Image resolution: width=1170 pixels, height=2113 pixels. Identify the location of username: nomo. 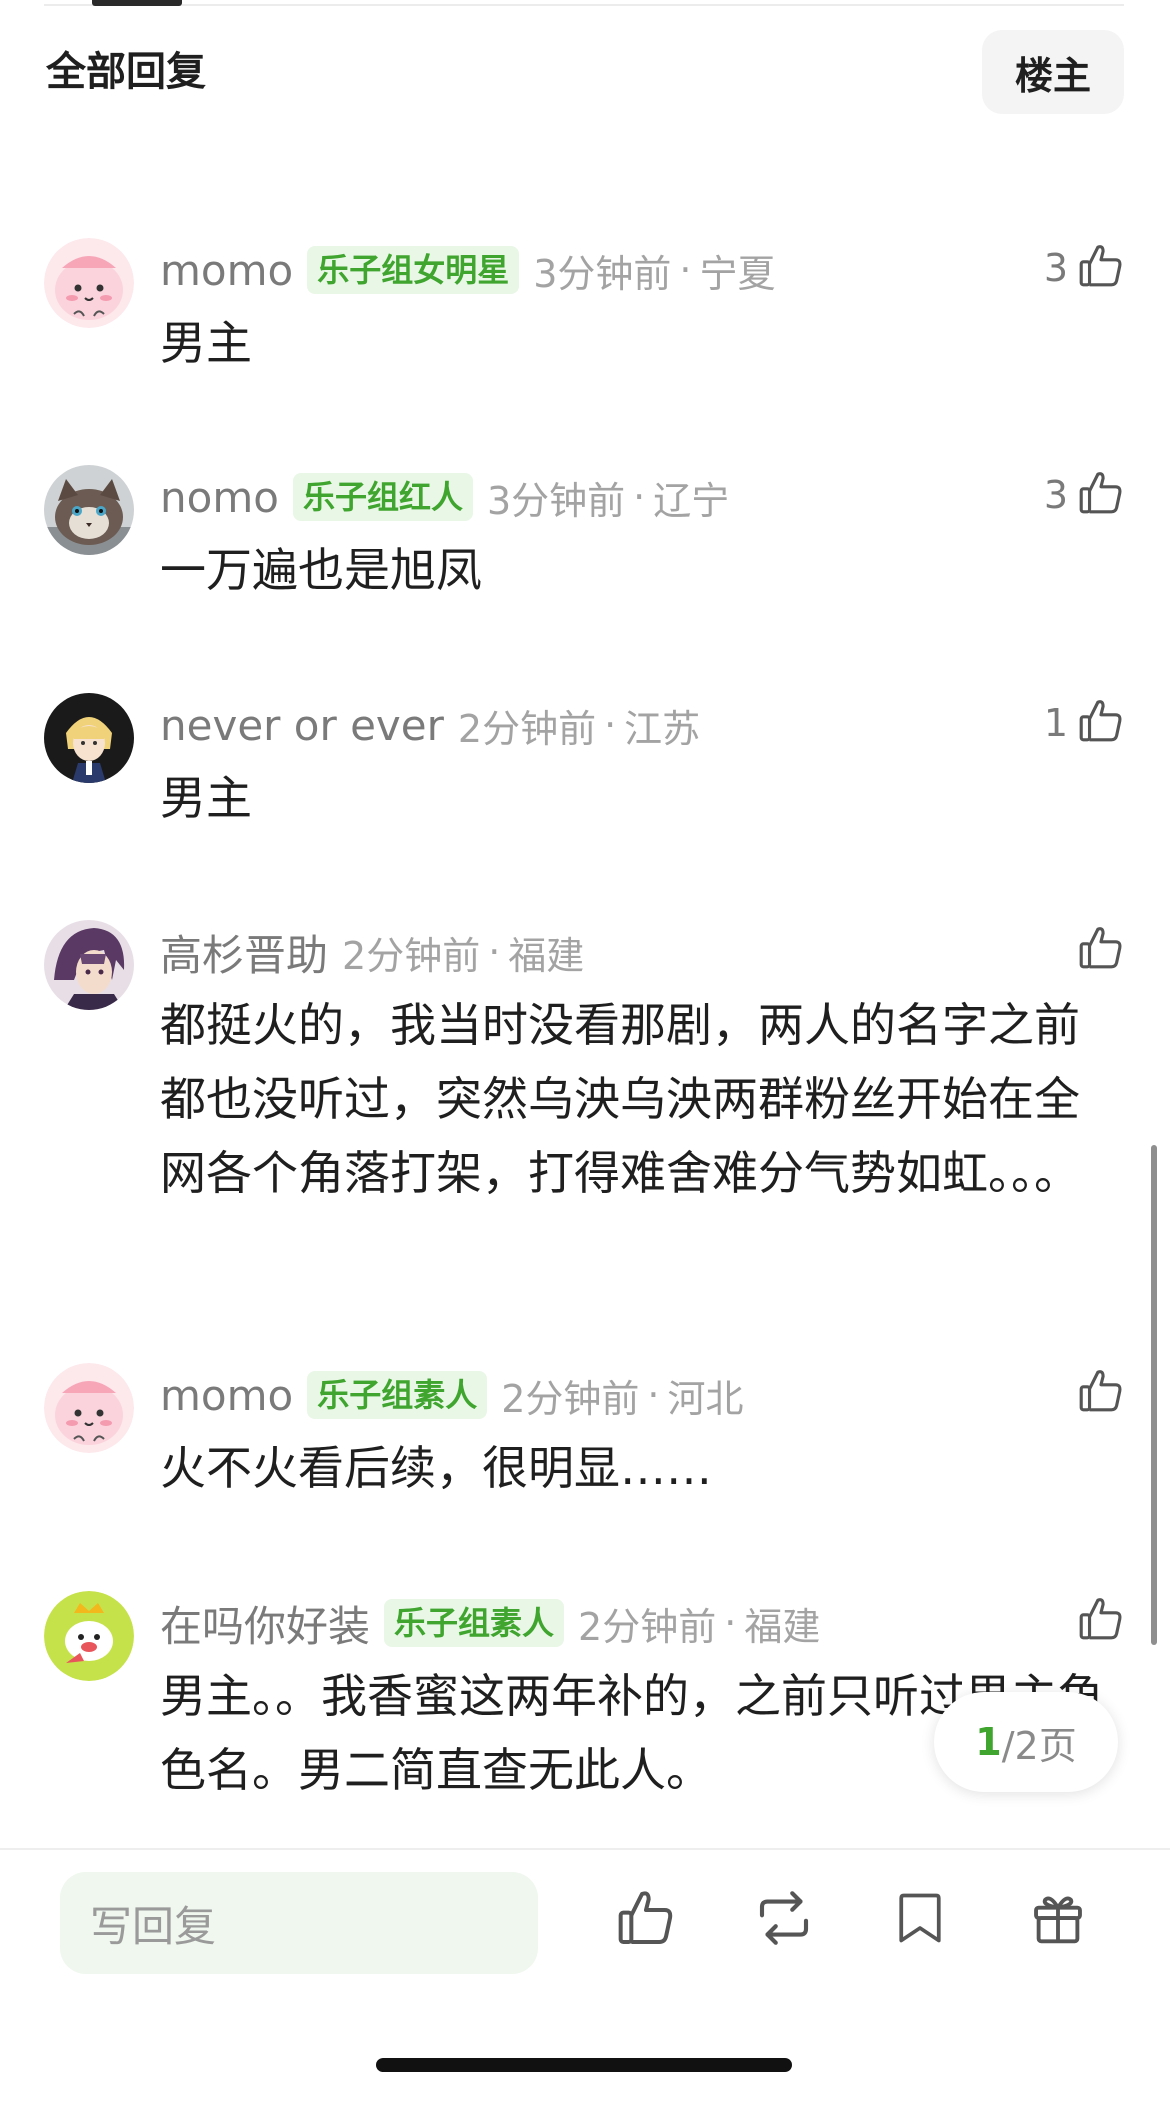
(219, 497).